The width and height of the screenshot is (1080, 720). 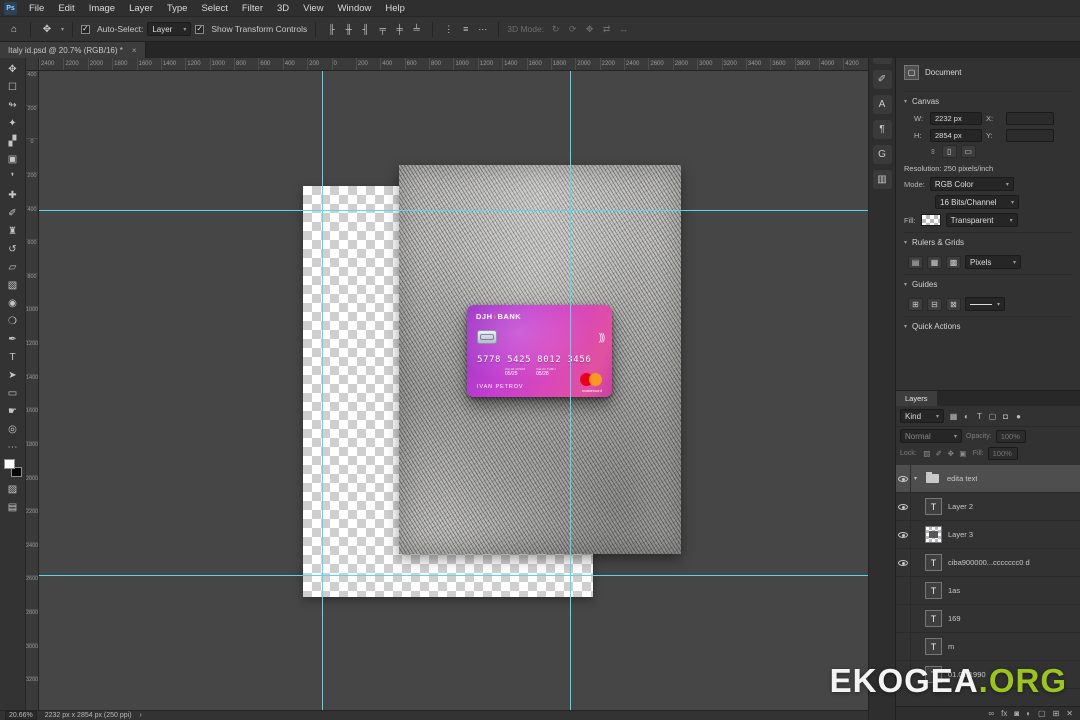 I want to click on fill-dropdown: Transparent, so click(x=981, y=220).